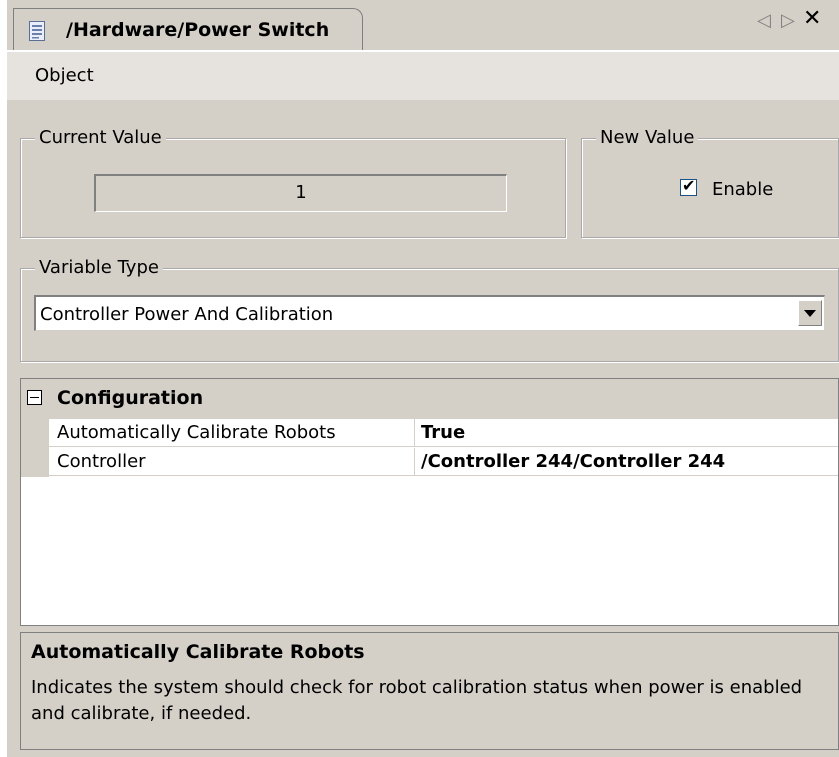  I want to click on scroll-left-icon: ◁, so click(764, 20).